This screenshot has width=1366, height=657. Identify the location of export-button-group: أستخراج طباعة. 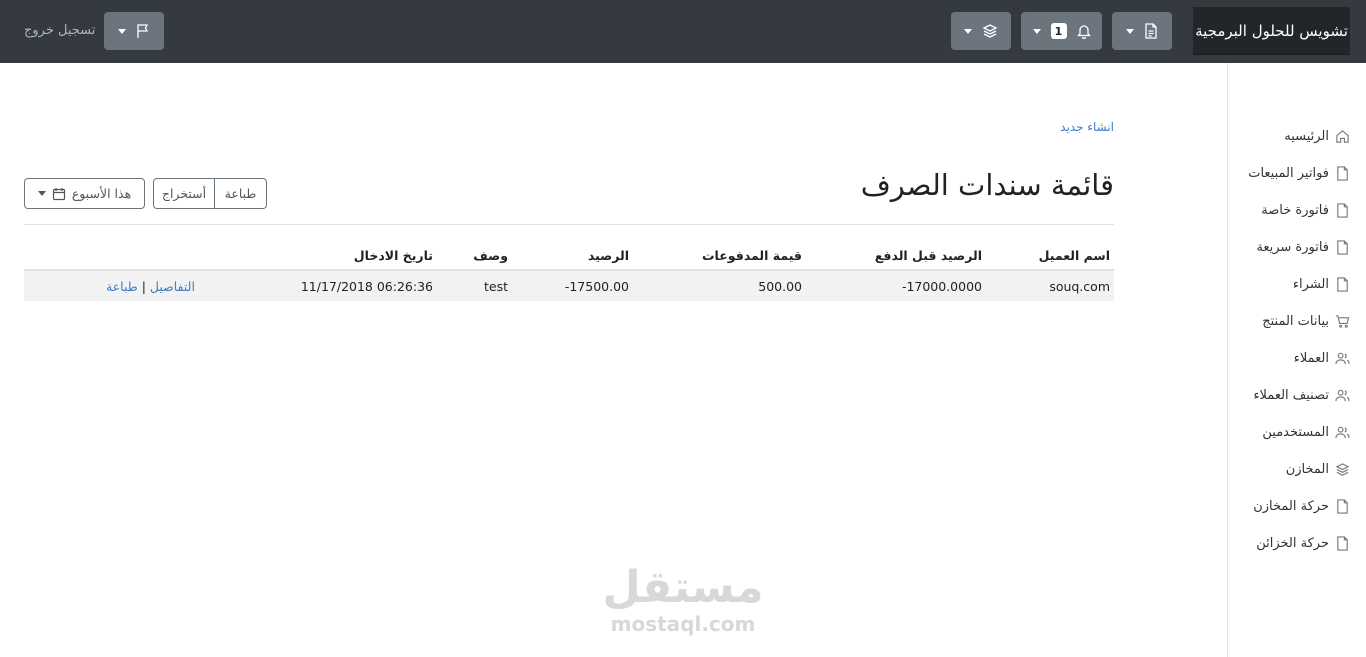
(210, 193).